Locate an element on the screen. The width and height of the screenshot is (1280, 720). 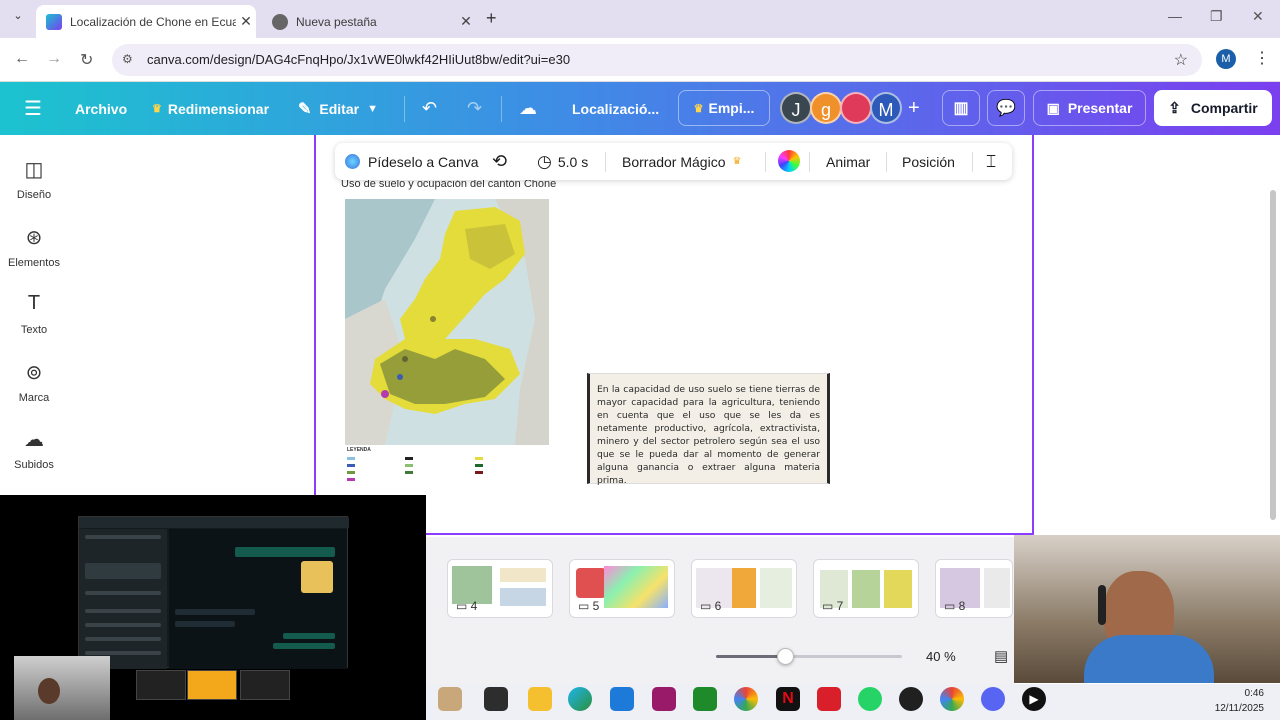
chrome-icon is located at coordinates (746, 699).